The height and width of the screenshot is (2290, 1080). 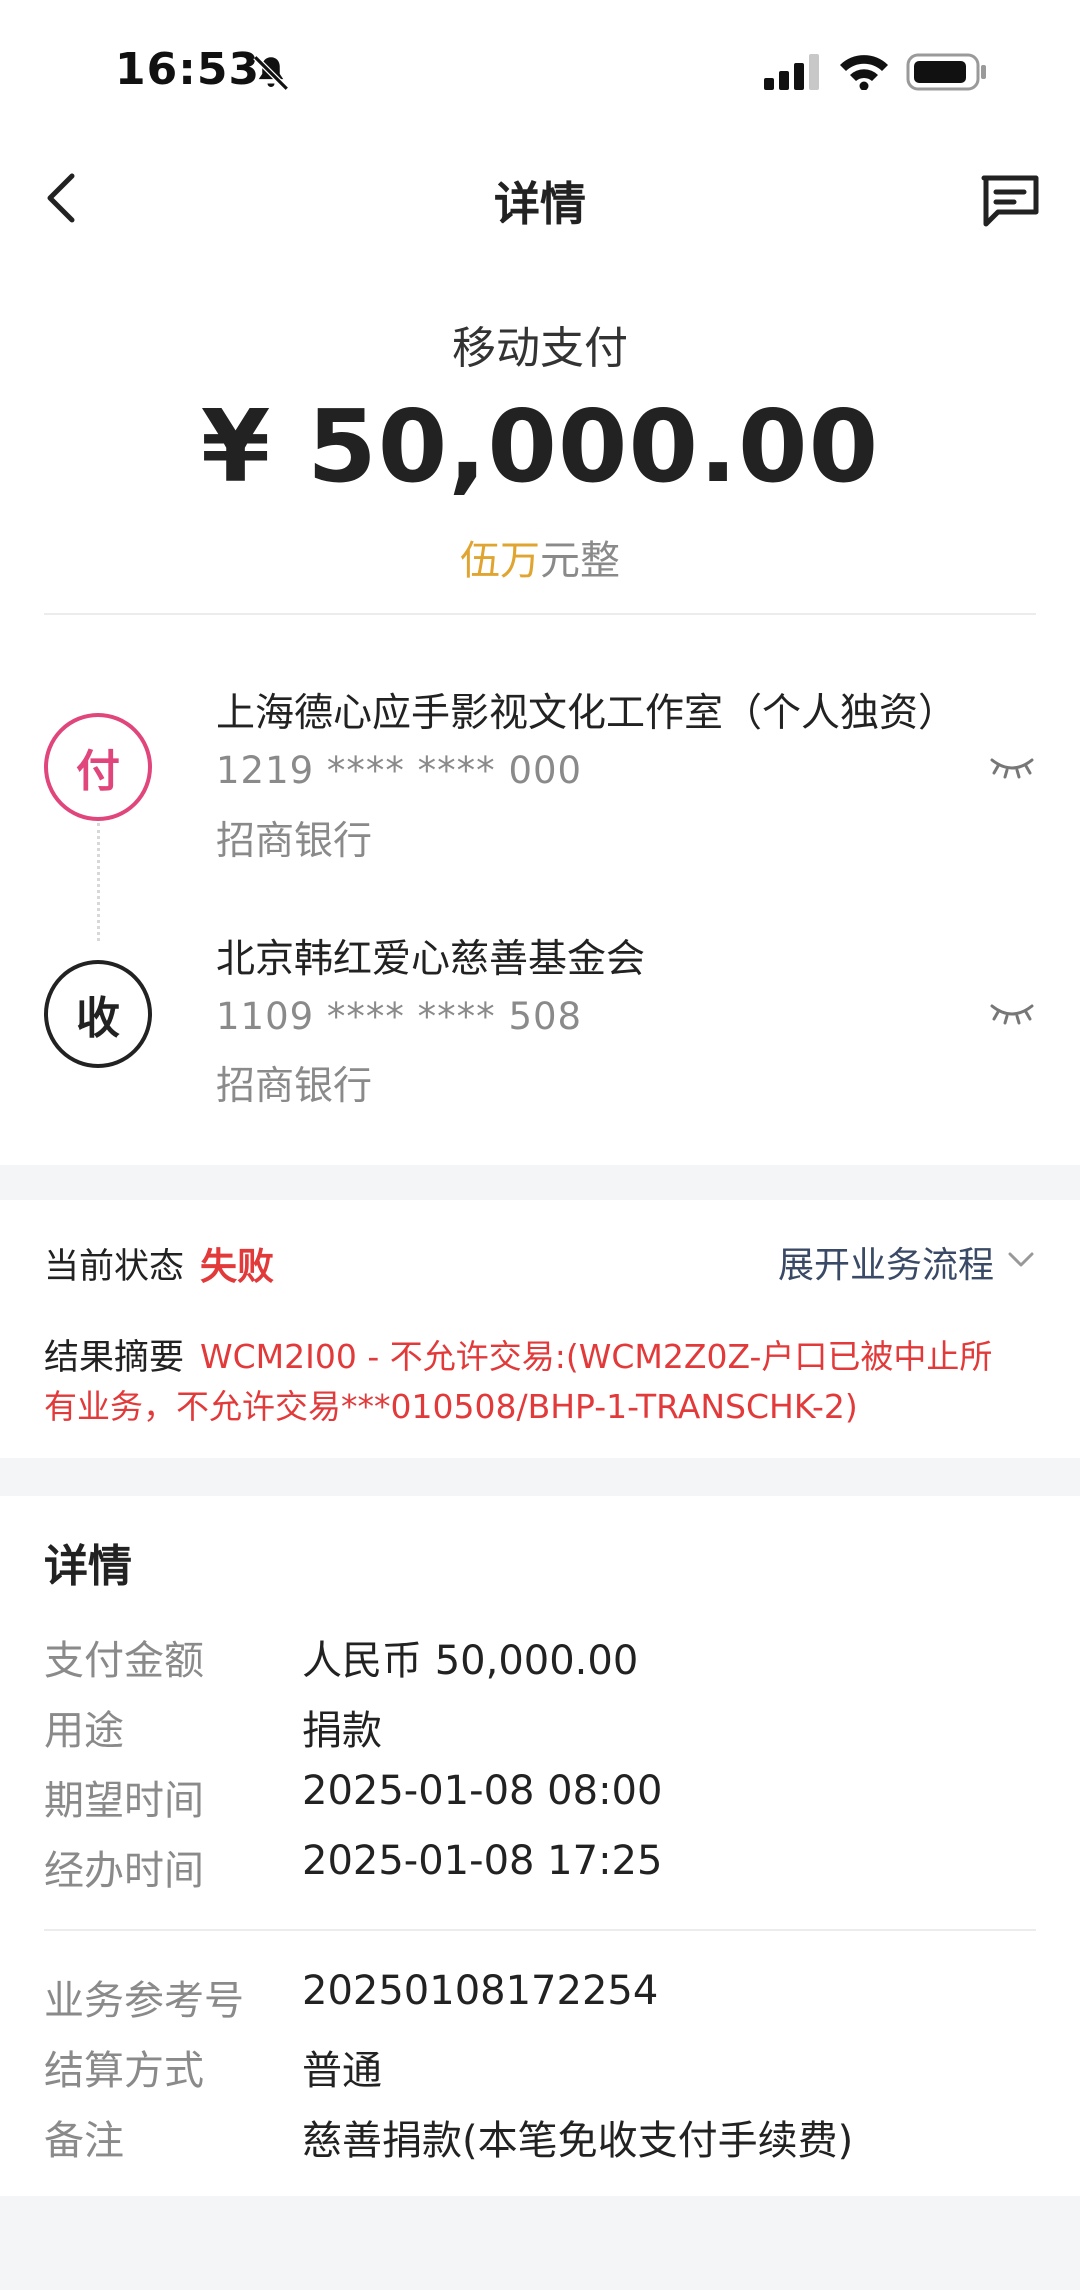 What do you see at coordinates (540, 348) in the screenshot?
I see `payment-type: 移动支付` at bounding box center [540, 348].